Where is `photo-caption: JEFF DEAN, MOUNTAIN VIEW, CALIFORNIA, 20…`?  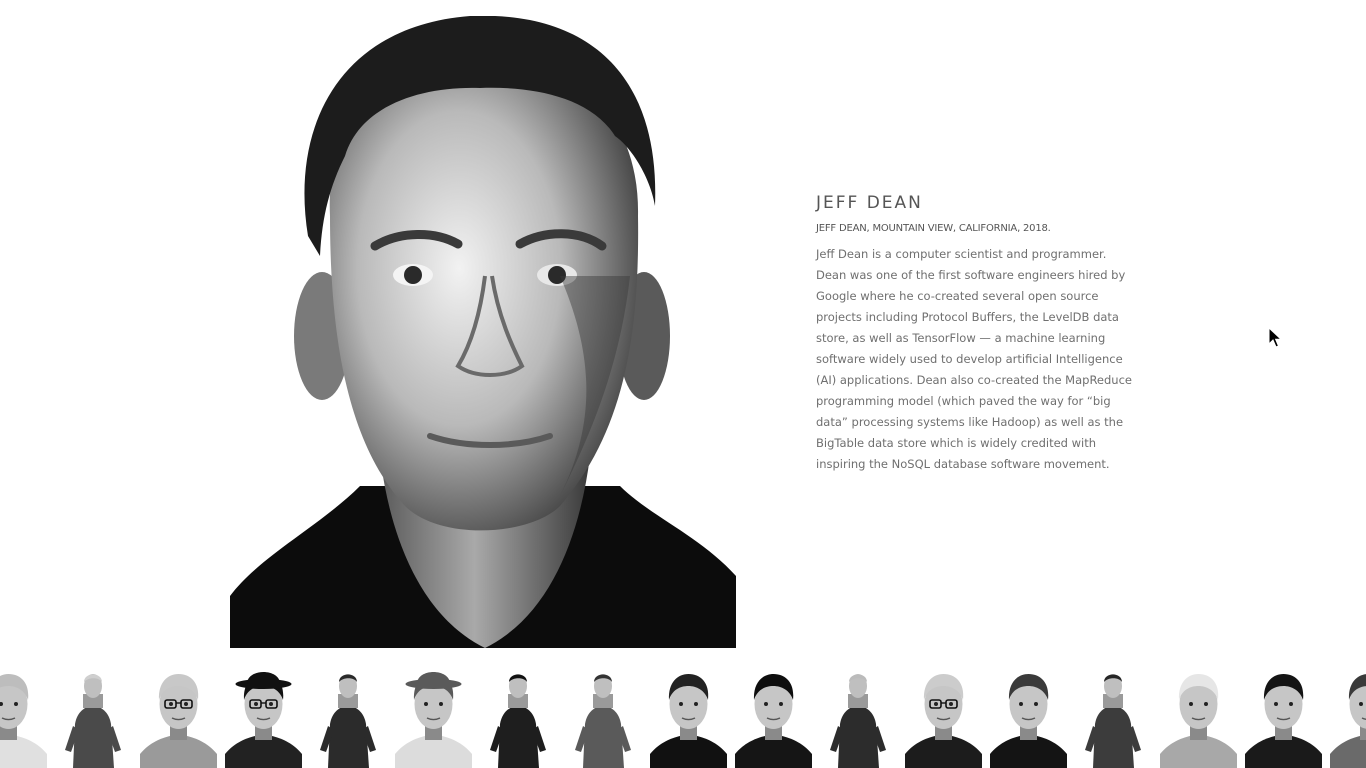
photo-caption: JEFF DEAN, MOUNTAIN VIEW, CALIFORNIA, 20… is located at coordinates (933, 228).